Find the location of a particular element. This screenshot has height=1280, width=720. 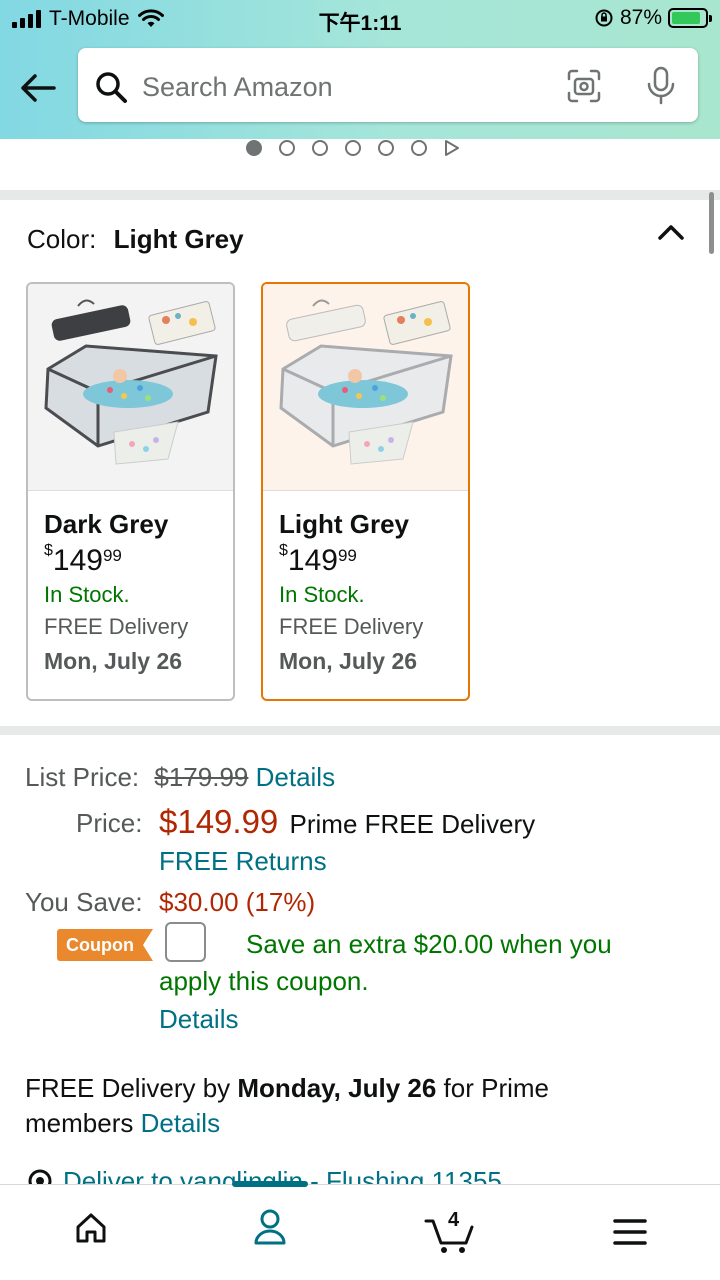

color-selector-heading: Color: Light Grey is located at coordinates (135, 239).